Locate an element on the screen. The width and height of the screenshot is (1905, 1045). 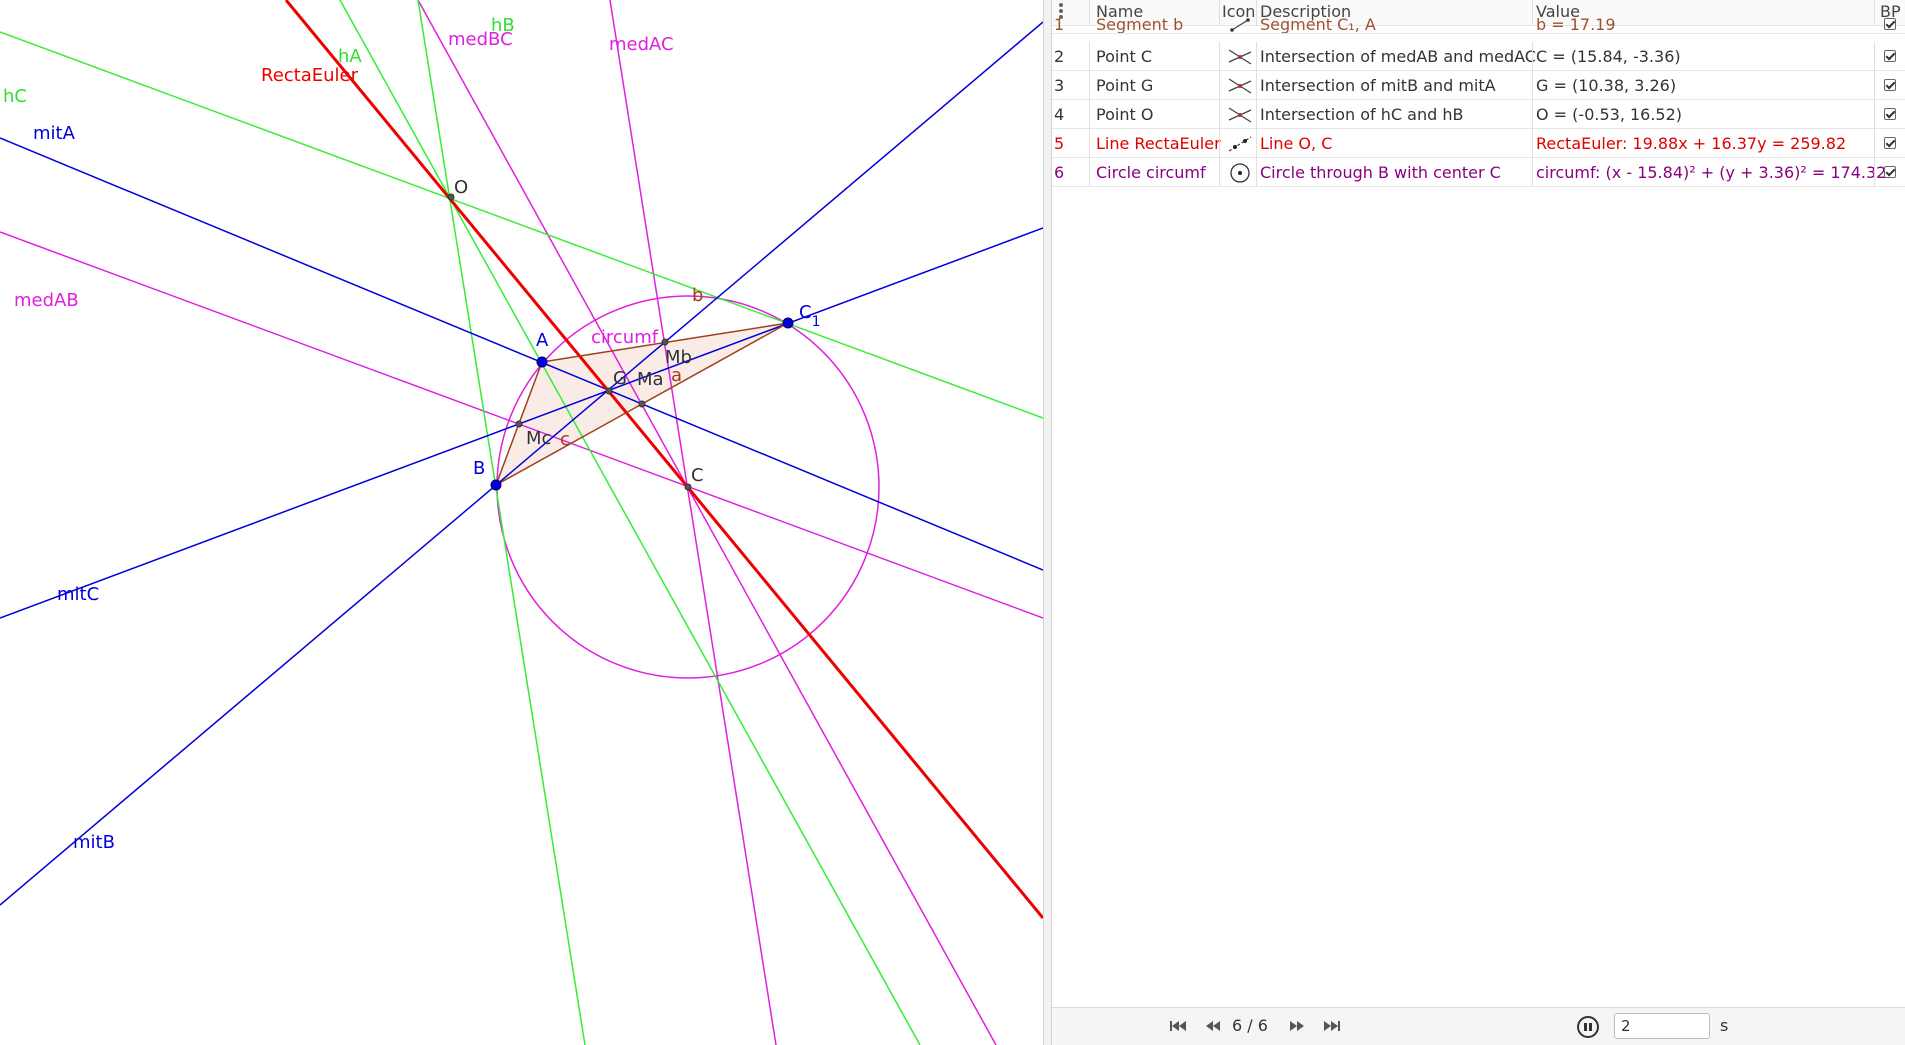
hB-line is located at coordinates (501, 522).